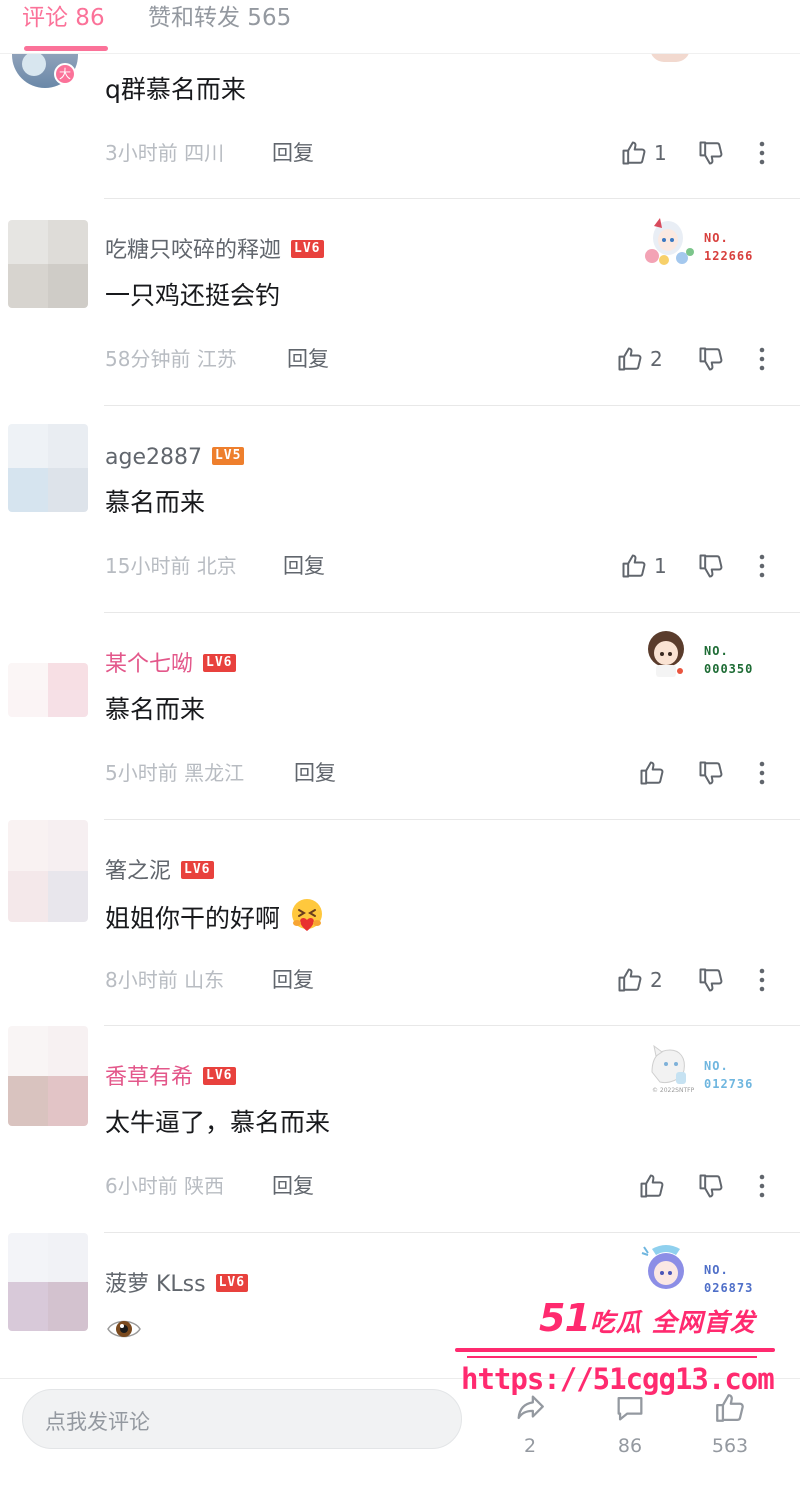  Describe the element at coordinates (215, 919) in the screenshot. I see `comment-text: 姐姐你干的好啊` at that location.